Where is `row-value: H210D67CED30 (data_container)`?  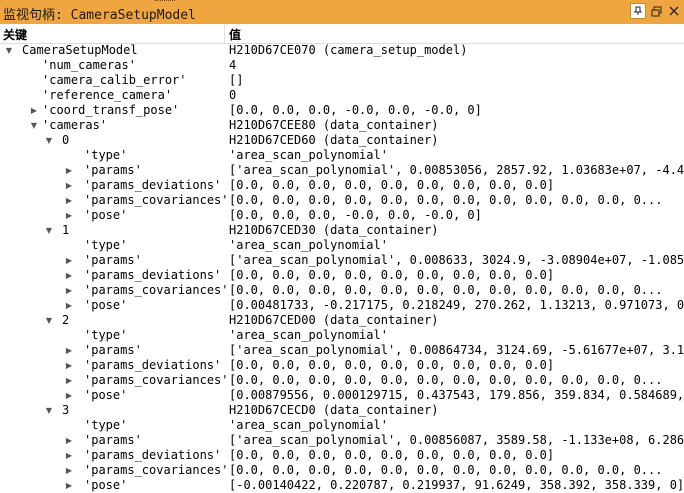 row-value: H210D67CED30 (data_container) is located at coordinates (334, 230).